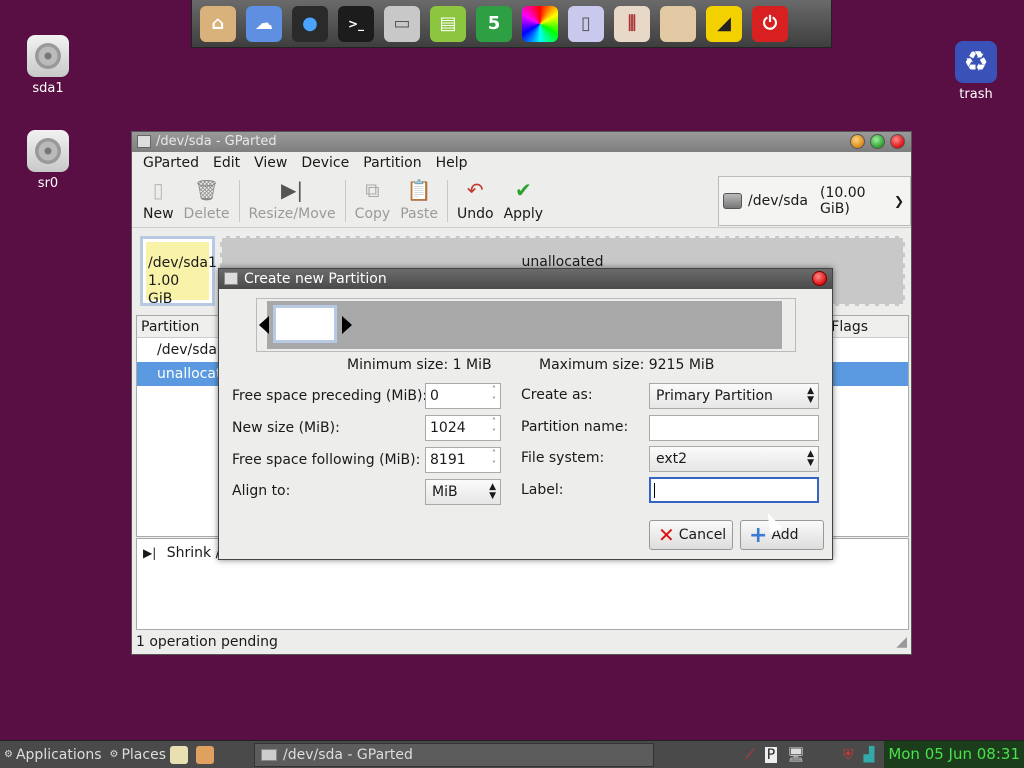 The image size is (1024, 768). I want to click on applications-menu-icon: ⚙, so click(8, 754).